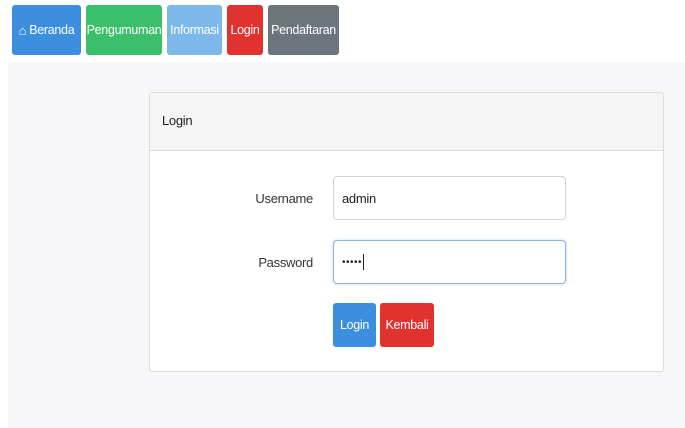  What do you see at coordinates (449, 262) in the screenshot?
I see `password-input: •••••` at bounding box center [449, 262].